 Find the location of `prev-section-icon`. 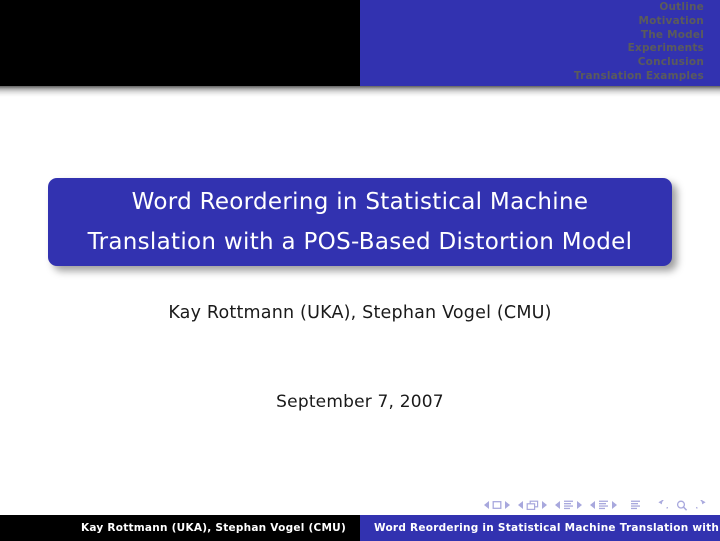

prev-section-icon is located at coordinates (593, 505).